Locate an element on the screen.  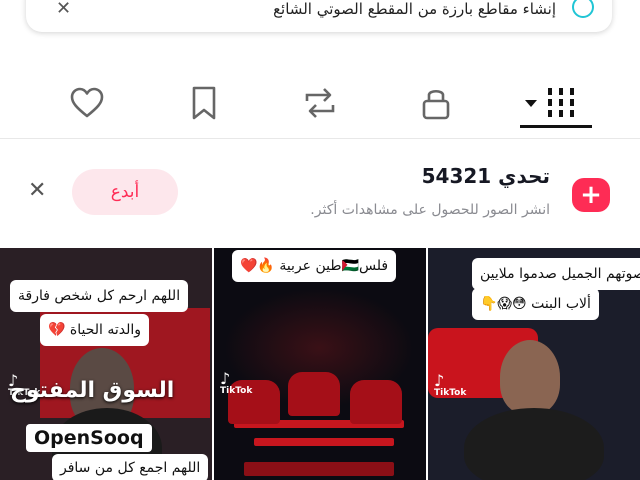
lock-icon is located at coordinates (436, 104).